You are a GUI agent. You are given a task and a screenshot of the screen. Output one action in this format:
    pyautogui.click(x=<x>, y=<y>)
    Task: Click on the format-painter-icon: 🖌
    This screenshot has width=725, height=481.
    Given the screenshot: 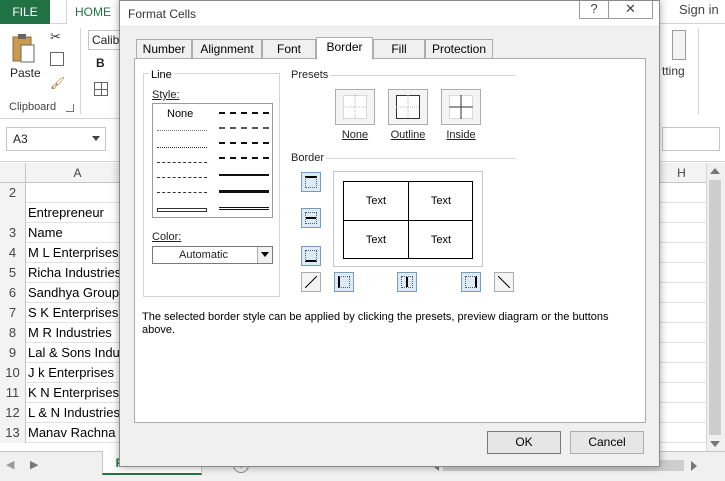 What is the action you would take?
    pyautogui.click(x=57, y=83)
    